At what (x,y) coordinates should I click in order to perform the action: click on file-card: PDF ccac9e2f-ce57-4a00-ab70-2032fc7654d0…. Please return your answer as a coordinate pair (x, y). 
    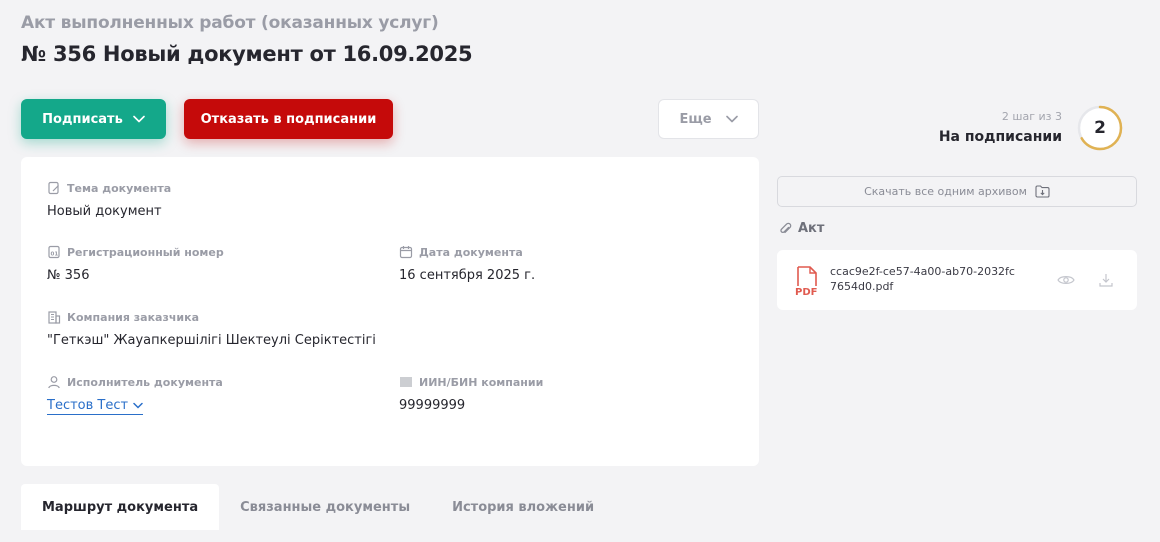
    Looking at the image, I should click on (957, 280).